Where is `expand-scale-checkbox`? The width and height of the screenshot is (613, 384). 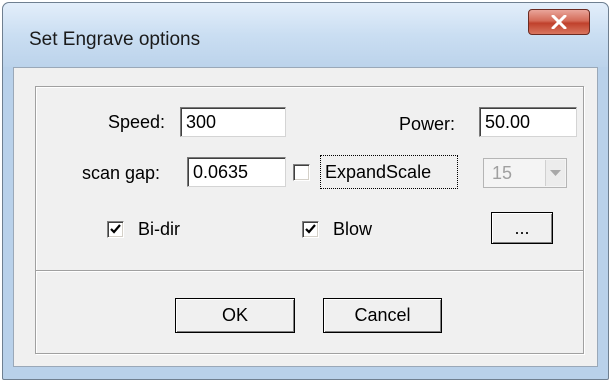
expand-scale-checkbox is located at coordinates (301, 172).